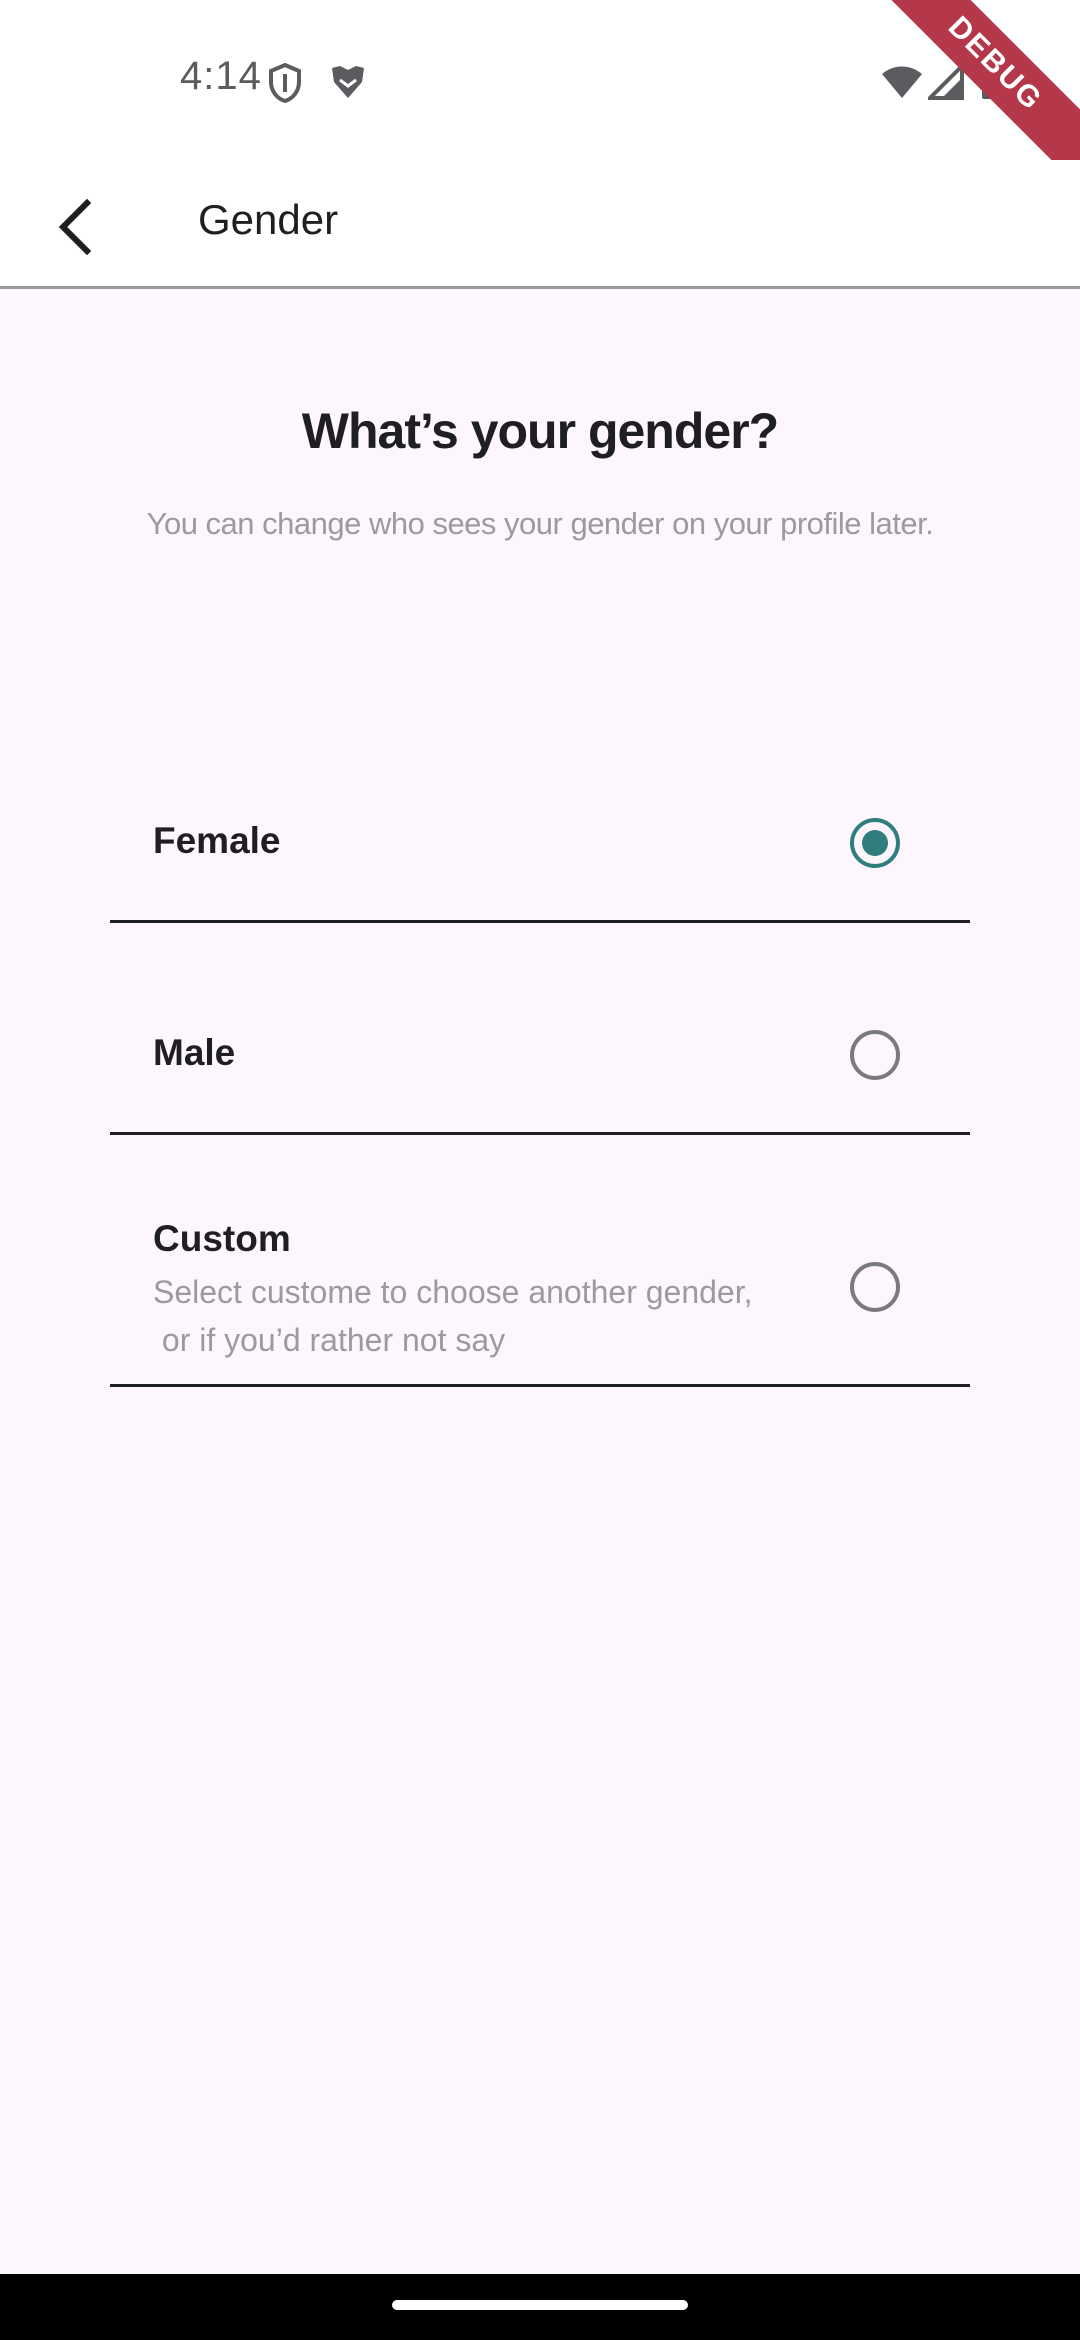 This screenshot has width=1080, height=2340. I want to click on cell-signal-icon, so click(944, 83).